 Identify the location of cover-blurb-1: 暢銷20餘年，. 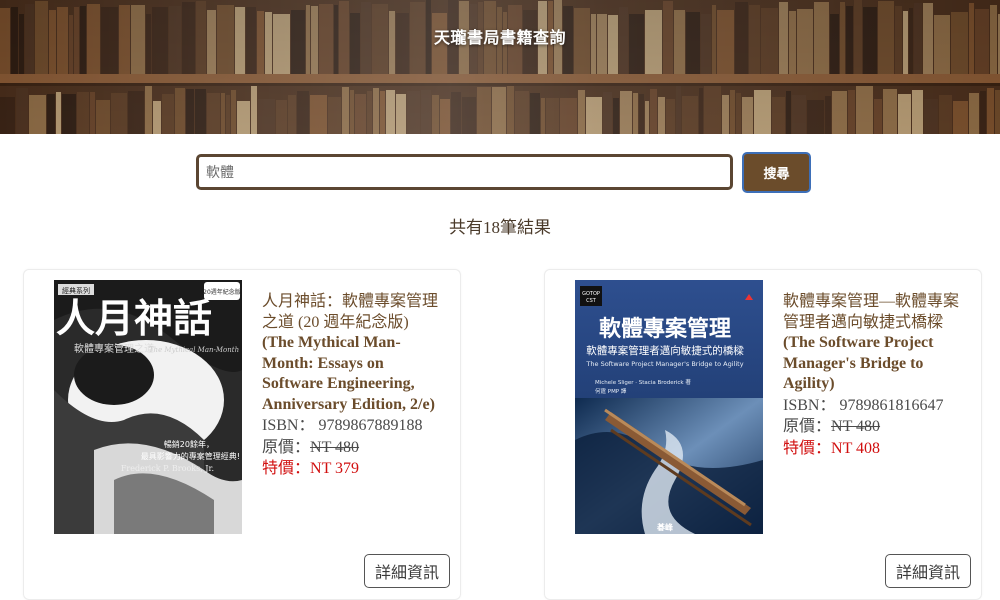
(189, 444).